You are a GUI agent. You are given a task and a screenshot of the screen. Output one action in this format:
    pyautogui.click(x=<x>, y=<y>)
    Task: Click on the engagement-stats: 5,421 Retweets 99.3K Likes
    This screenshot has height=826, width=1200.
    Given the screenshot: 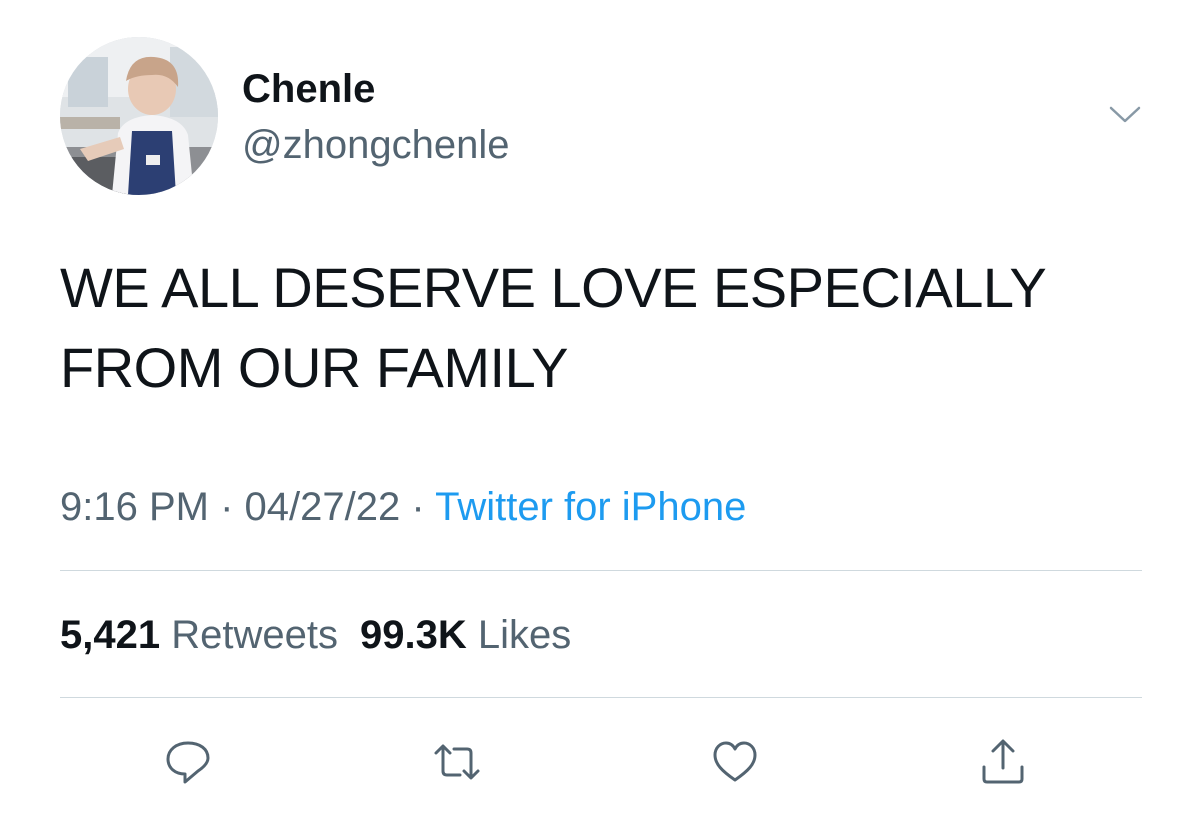 What is the action you would take?
    pyautogui.click(x=315, y=635)
    